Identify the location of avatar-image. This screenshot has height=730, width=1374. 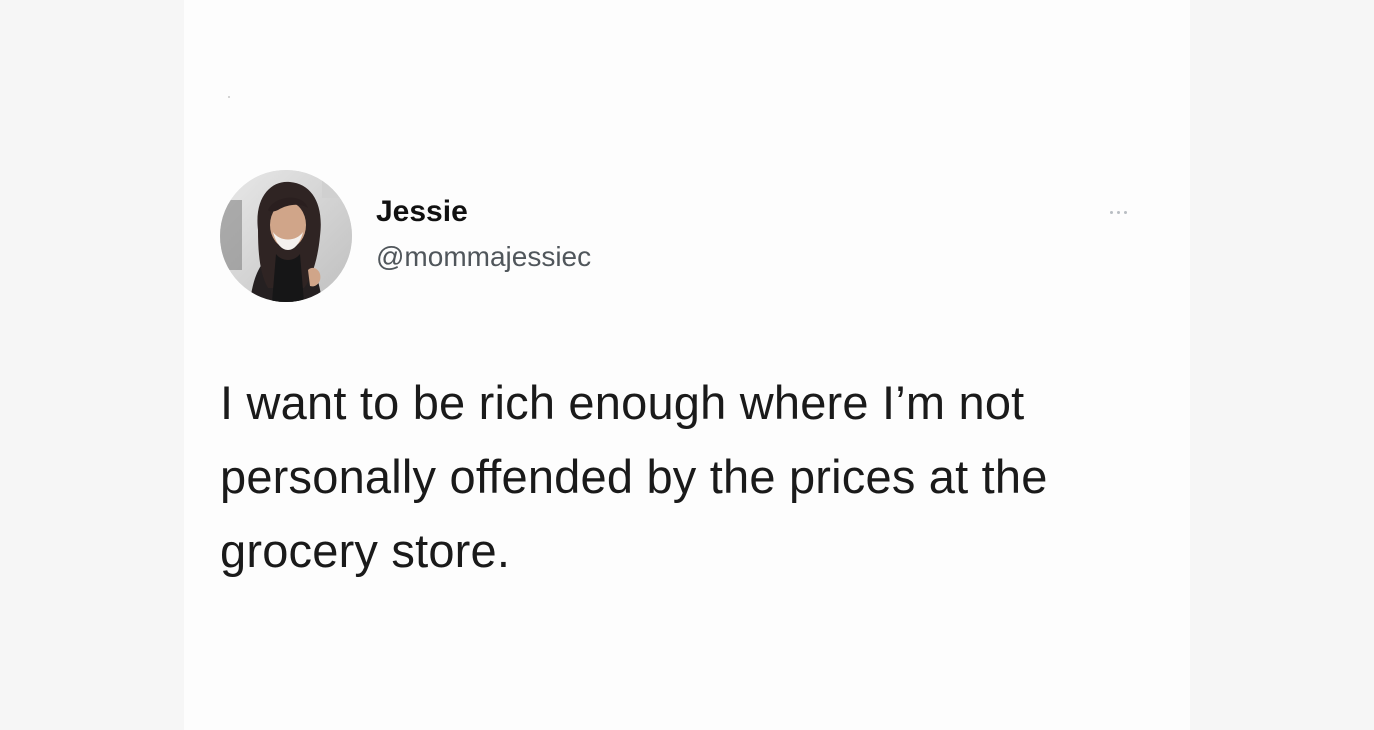
(286, 236).